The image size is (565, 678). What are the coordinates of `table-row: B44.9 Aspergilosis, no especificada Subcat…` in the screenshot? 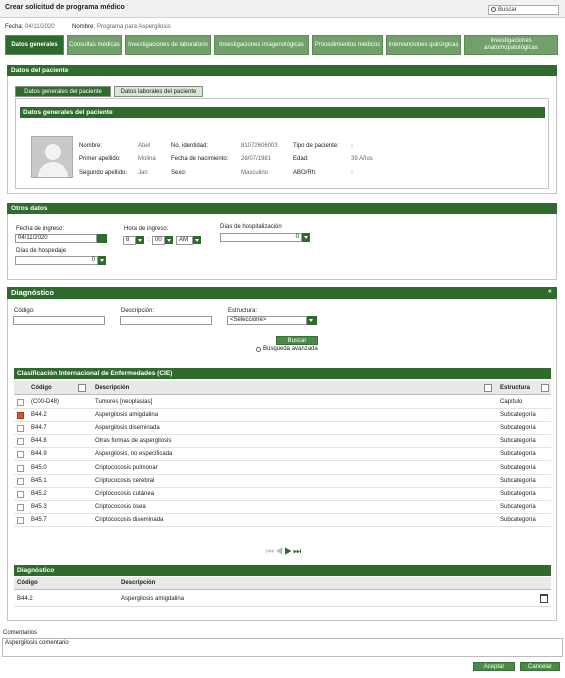 It's located at (282, 455).